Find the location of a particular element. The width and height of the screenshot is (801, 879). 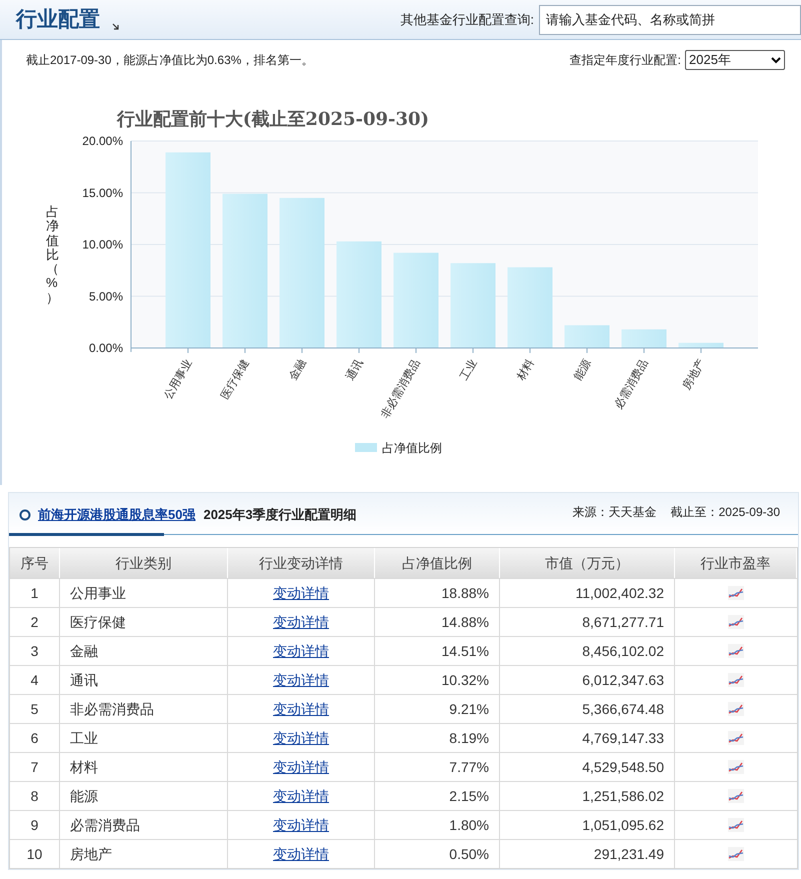

column-header: 市值（万元） is located at coordinates (587, 563).